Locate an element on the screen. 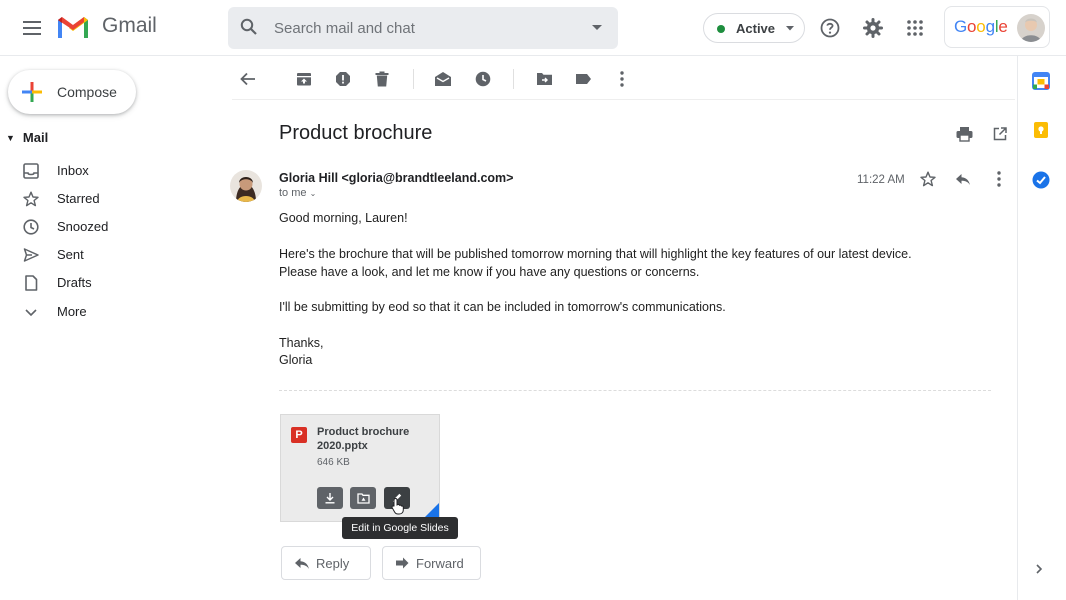 Image resolution: width=1066 pixels, height=600 pixels. toolbar-divider-line is located at coordinates (623, 99).